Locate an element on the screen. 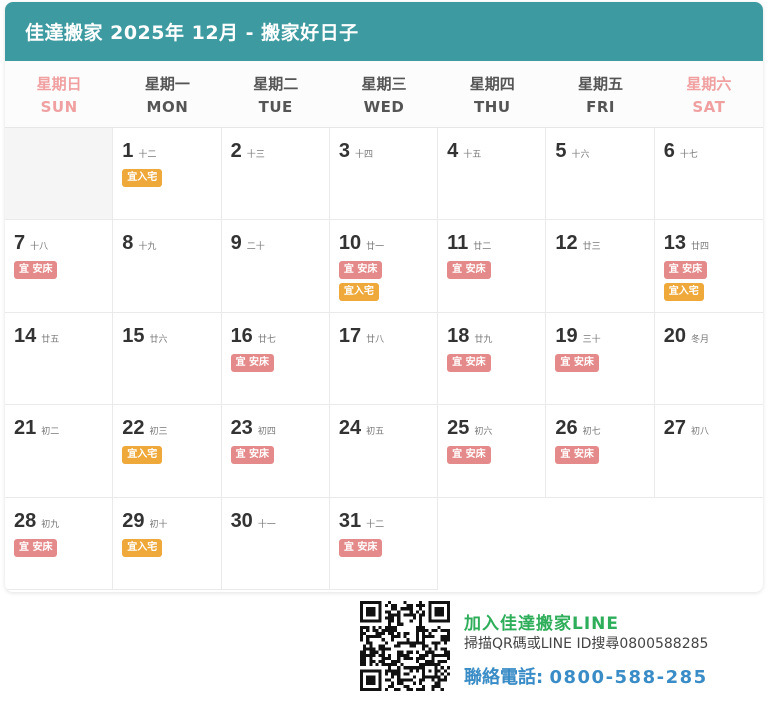 The height and width of the screenshot is (702, 768). calendar-header: 佳達搬家 2025年 12月 - 搬家好日子 is located at coordinates (384, 31).